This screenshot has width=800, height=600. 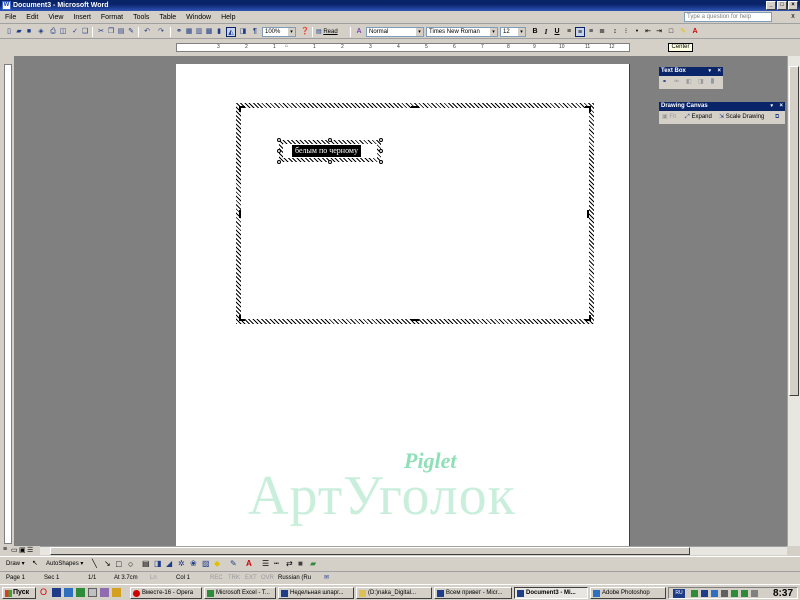 I want to click on outline-view-icon: ☰, so click(x=30, y=550).